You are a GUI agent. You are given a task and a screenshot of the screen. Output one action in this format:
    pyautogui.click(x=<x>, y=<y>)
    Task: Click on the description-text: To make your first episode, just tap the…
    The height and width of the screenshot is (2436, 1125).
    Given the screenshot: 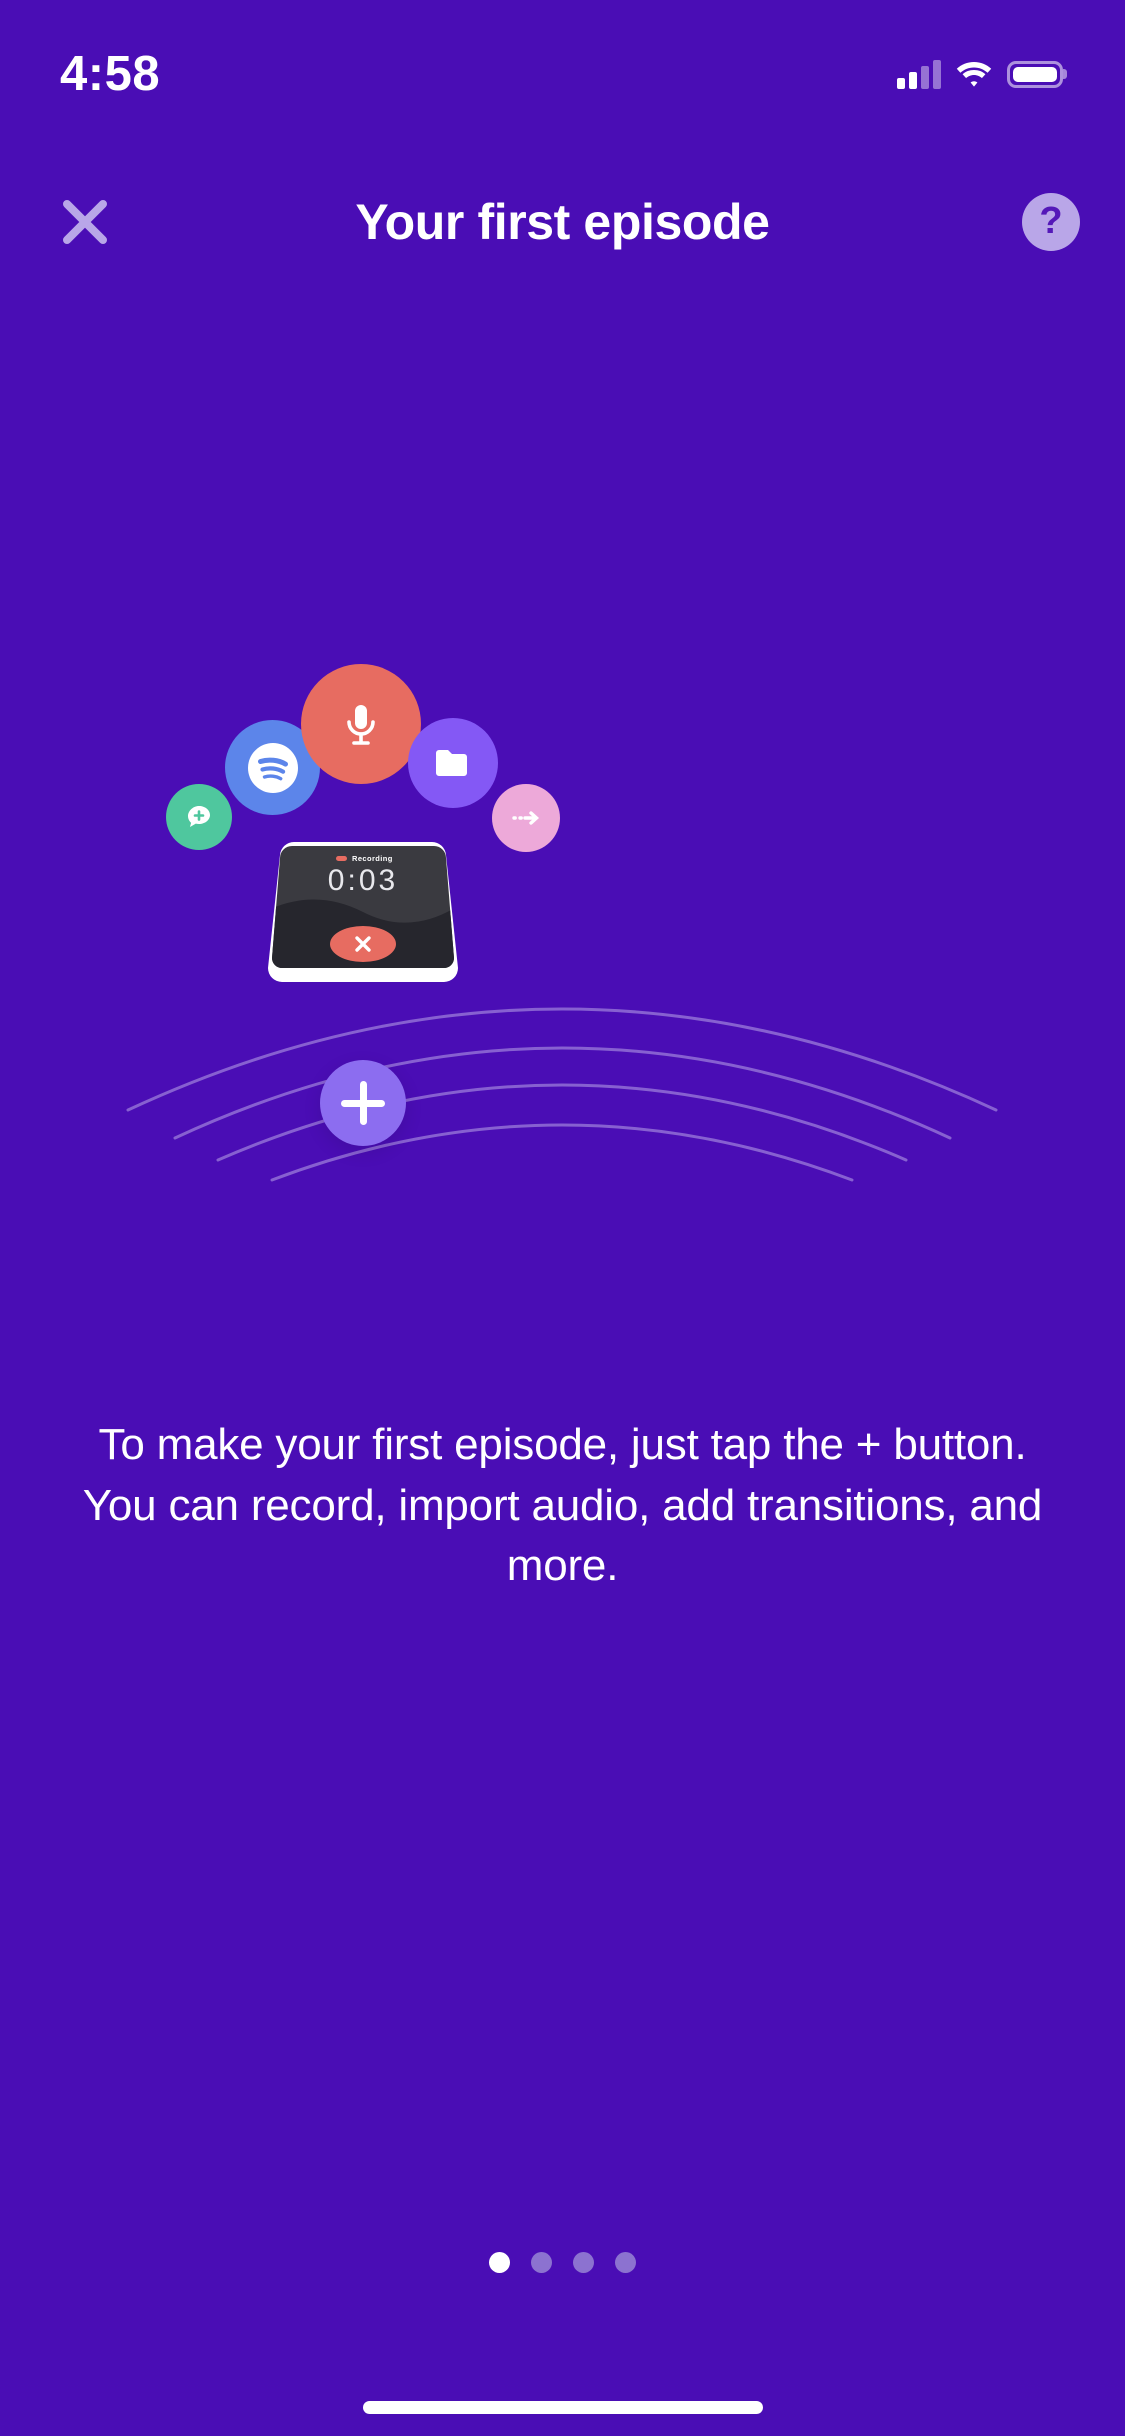 What is the action you would take?
    pyautogui.click(x=562, y=1505)
    